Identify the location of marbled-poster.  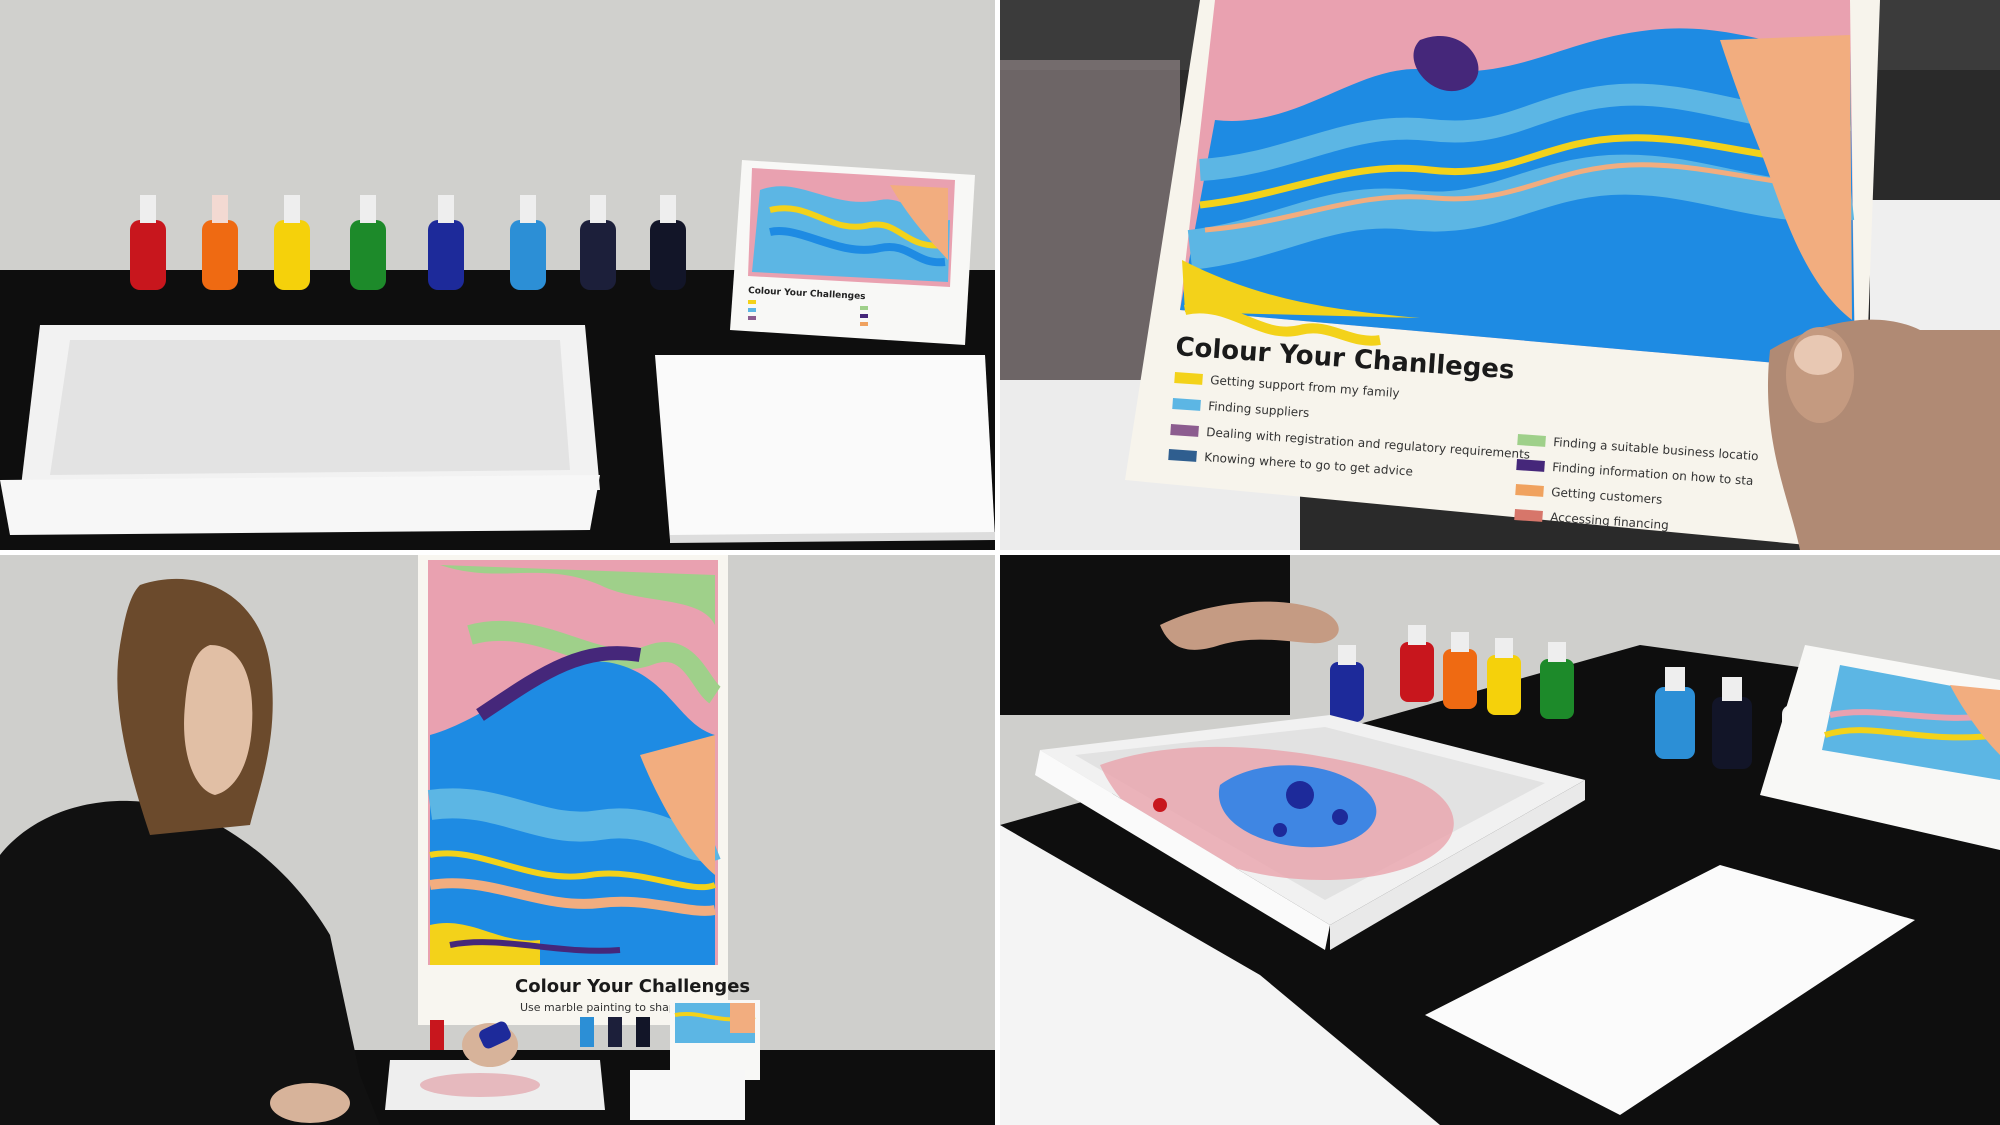
(573, 790).